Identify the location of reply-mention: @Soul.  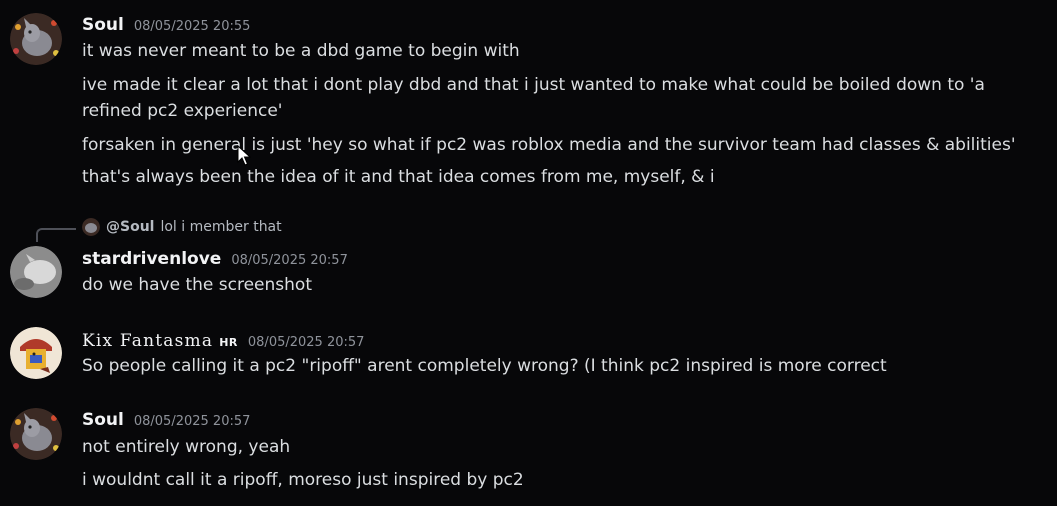
(130, 227).